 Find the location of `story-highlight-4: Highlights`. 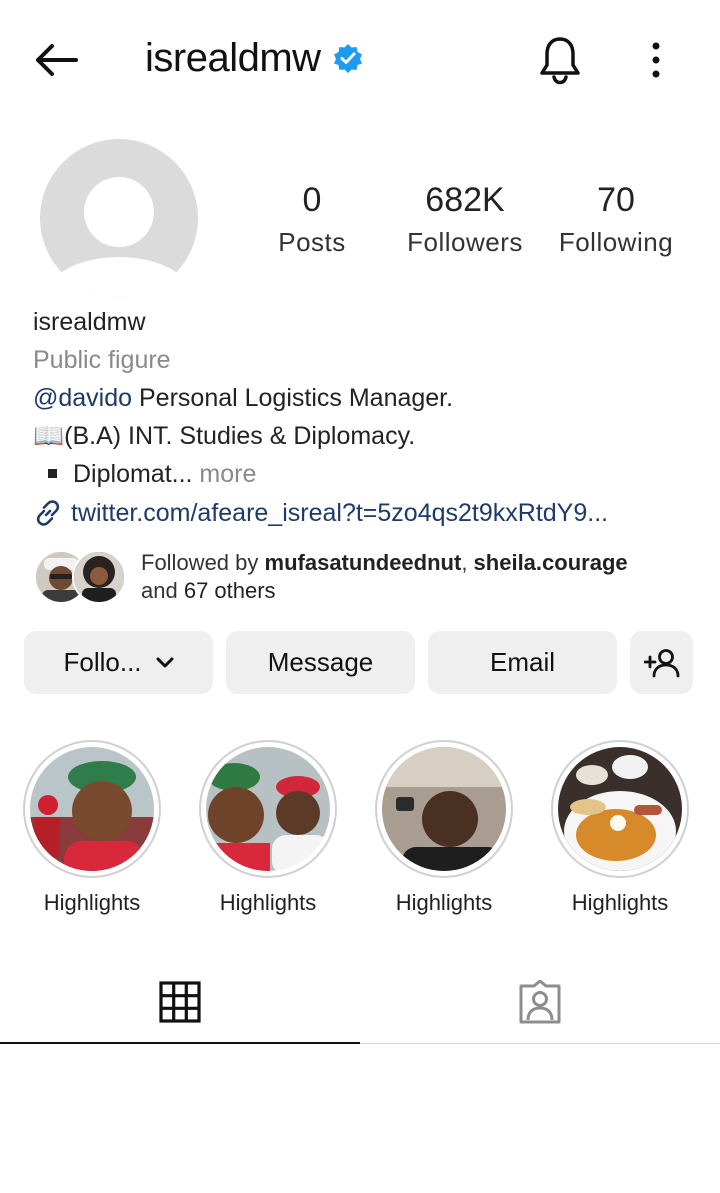

story-highlight-4: Highlights is located at coordinates (620, 828).